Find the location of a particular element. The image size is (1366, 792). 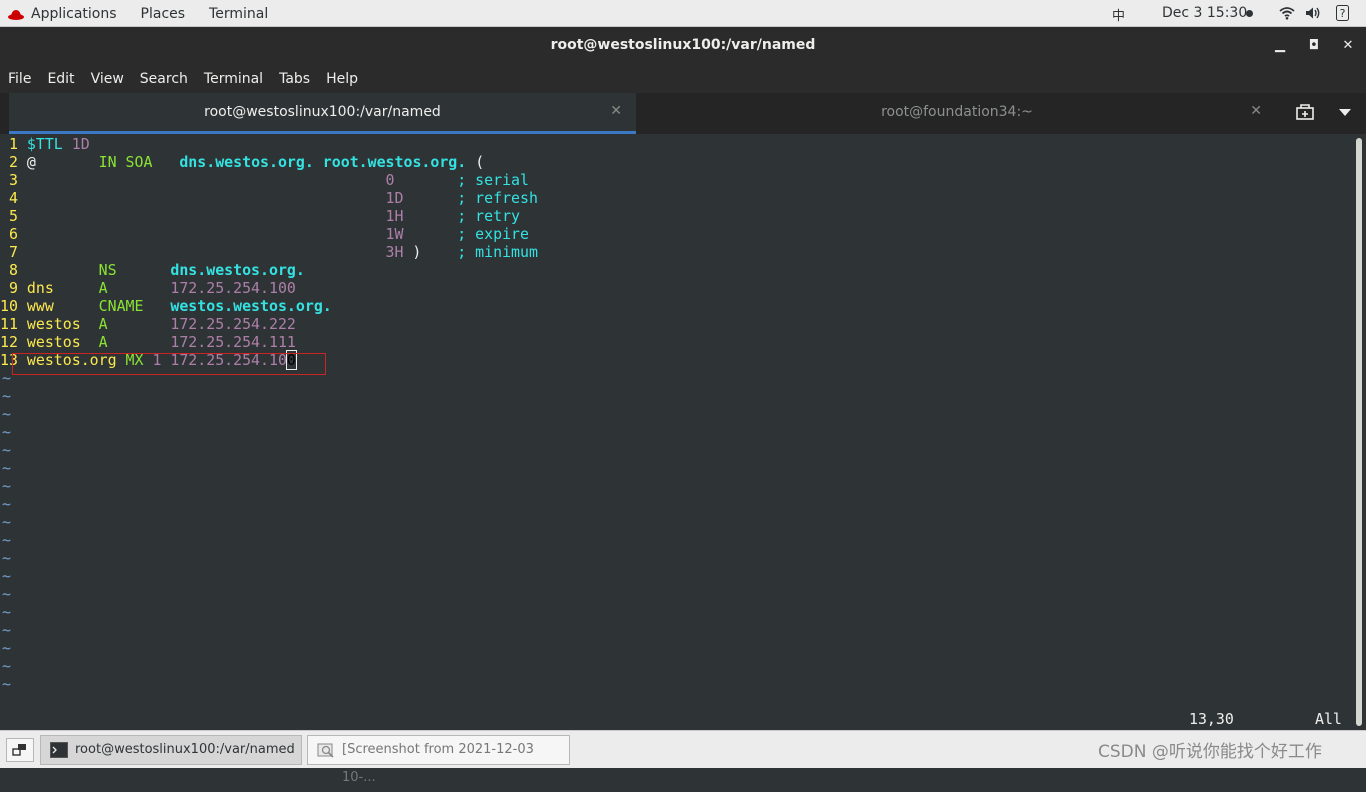

editor-line: 3 0 ; serial is located at coordinates (264, 180).